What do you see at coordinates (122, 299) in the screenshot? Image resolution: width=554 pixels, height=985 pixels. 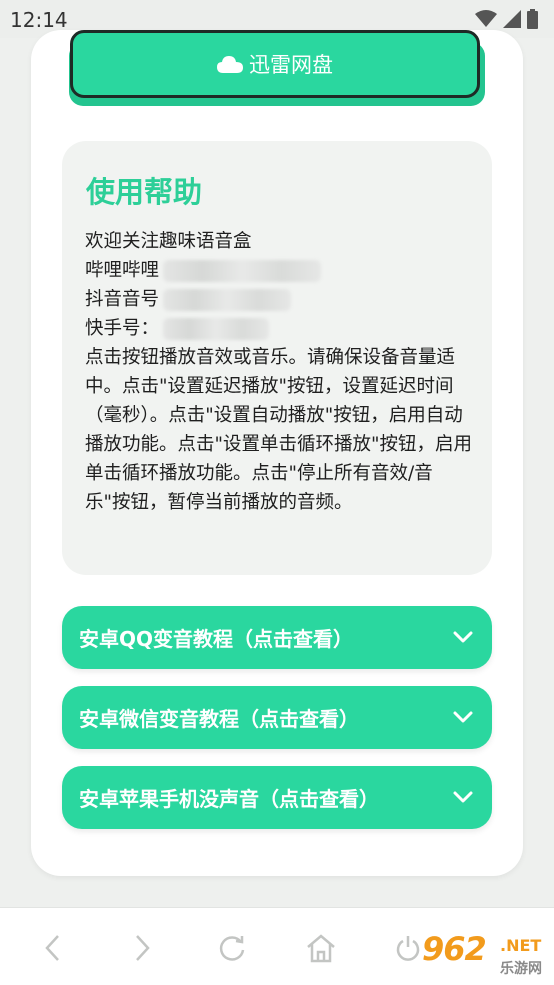 I see `douyin-label: 抖音音号` at bounding box center [122, 299].